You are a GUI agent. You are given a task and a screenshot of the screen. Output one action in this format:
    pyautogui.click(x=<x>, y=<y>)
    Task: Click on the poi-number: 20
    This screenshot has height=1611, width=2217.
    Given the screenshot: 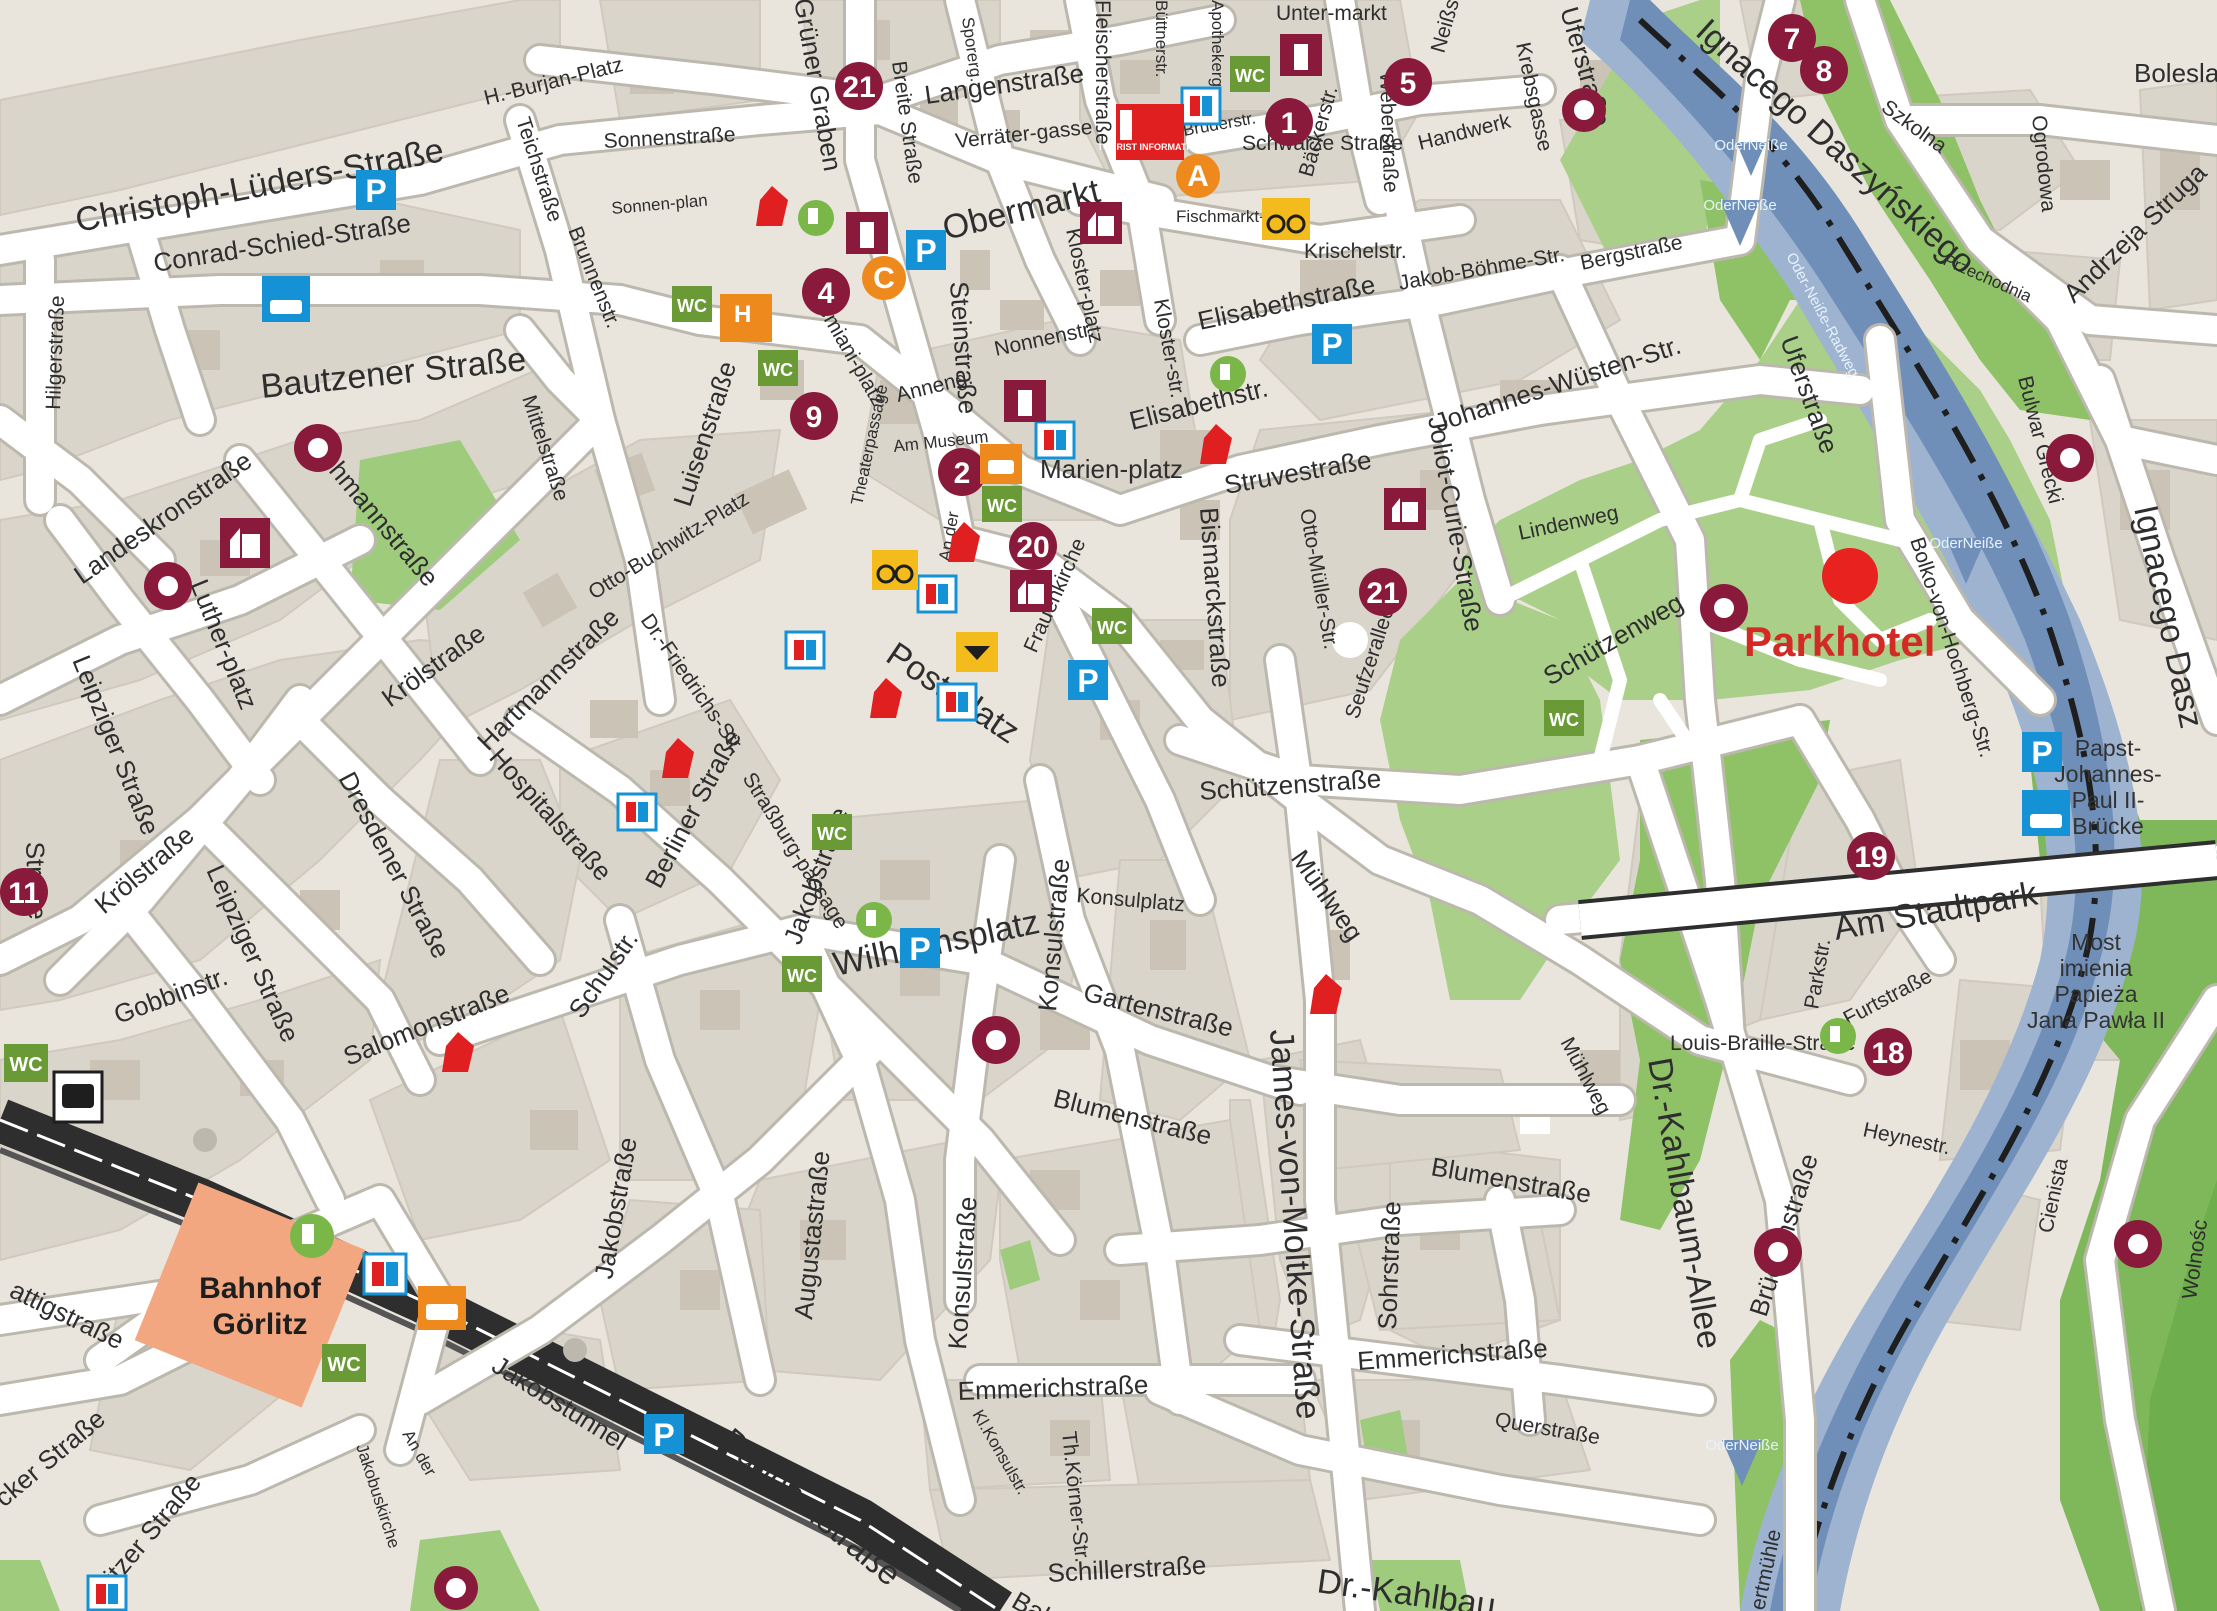 What is the action you would take?
    pyautogui.click(x=1032, y=547)
    